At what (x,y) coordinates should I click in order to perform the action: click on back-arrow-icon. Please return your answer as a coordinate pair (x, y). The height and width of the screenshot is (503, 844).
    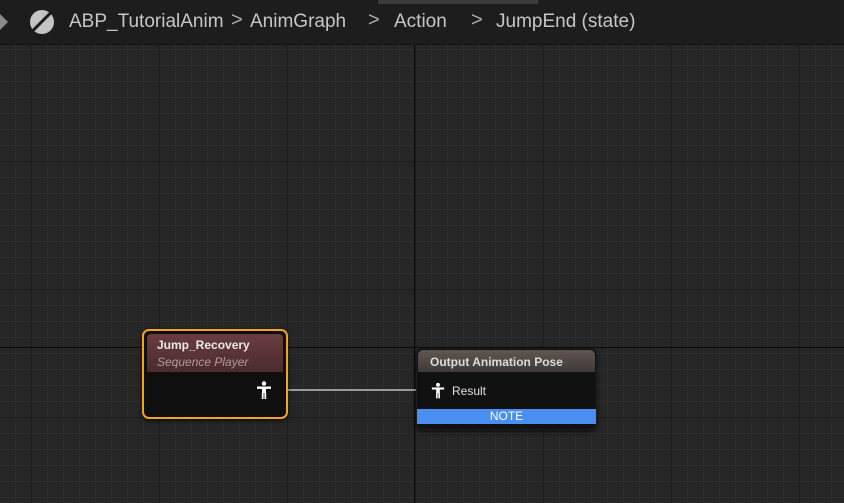
    Looking at the image, I should click on (4, 22).